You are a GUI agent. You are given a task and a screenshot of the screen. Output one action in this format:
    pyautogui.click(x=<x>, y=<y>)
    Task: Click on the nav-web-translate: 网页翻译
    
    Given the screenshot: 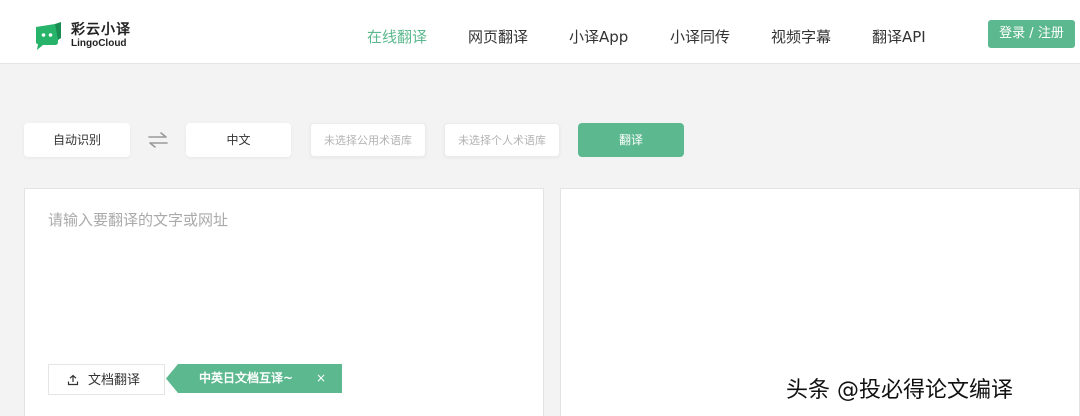 What is the action you would take?
    pyautogui.click(x=498, y=36)
    